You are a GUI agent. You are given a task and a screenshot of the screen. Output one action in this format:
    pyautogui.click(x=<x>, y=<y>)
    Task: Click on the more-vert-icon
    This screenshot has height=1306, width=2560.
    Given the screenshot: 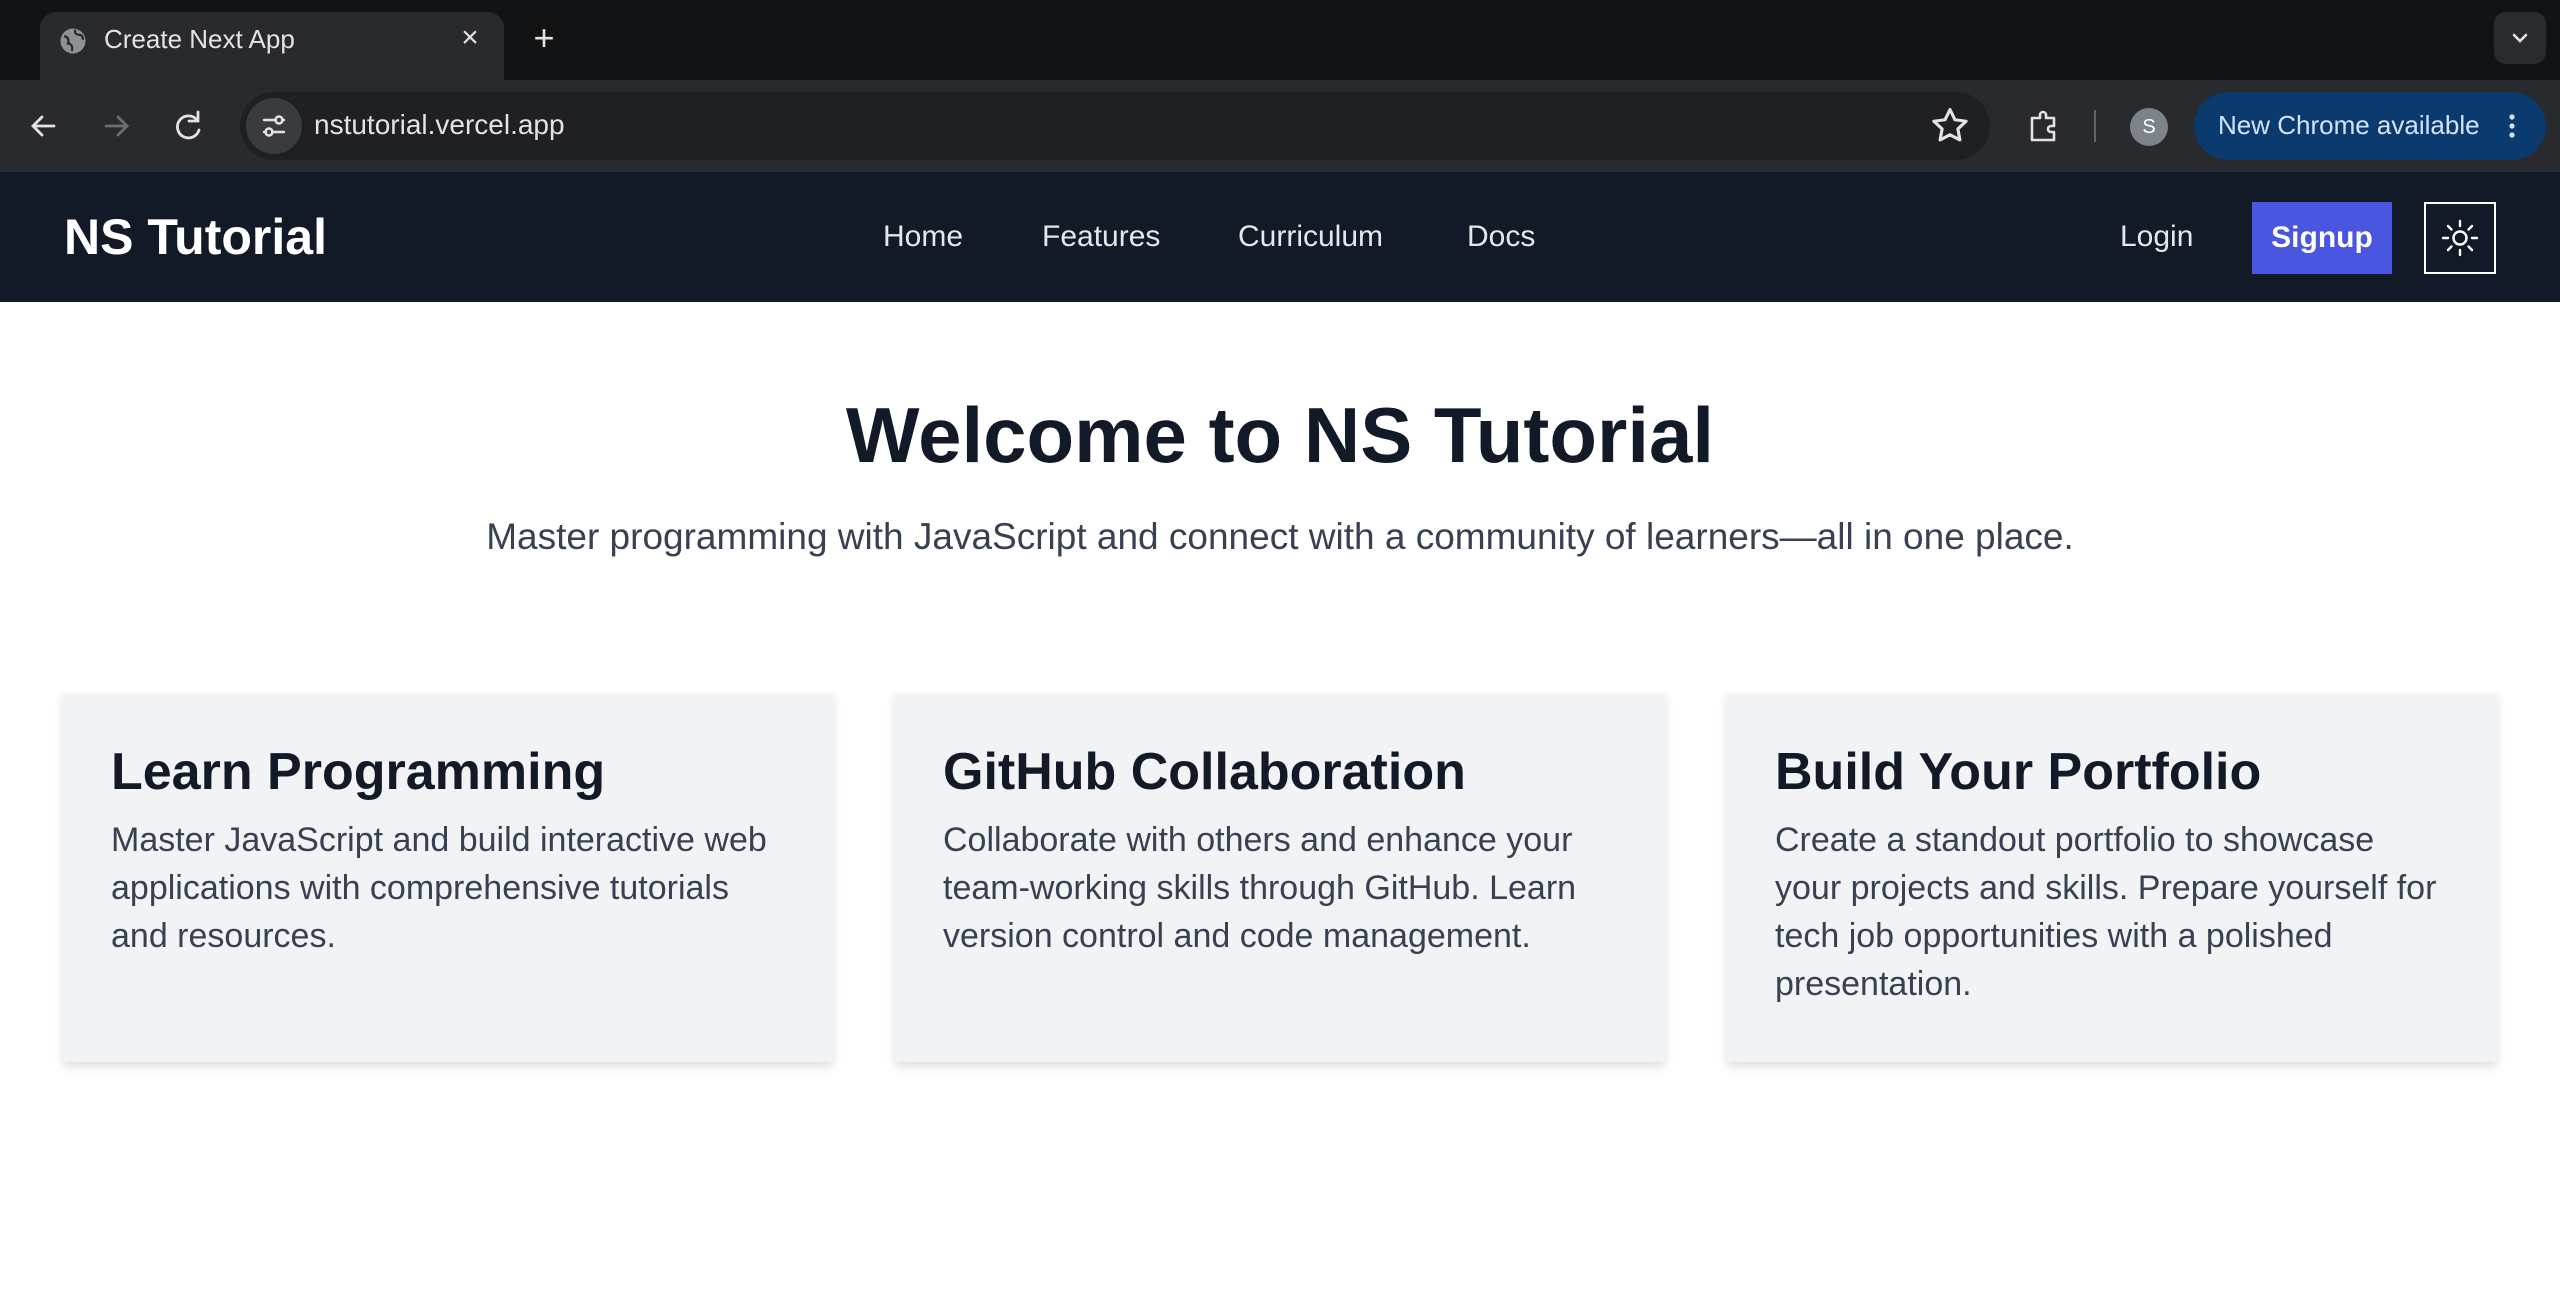 What is the action you would take?
    pyautogui.click(x=2512, y=126)
    